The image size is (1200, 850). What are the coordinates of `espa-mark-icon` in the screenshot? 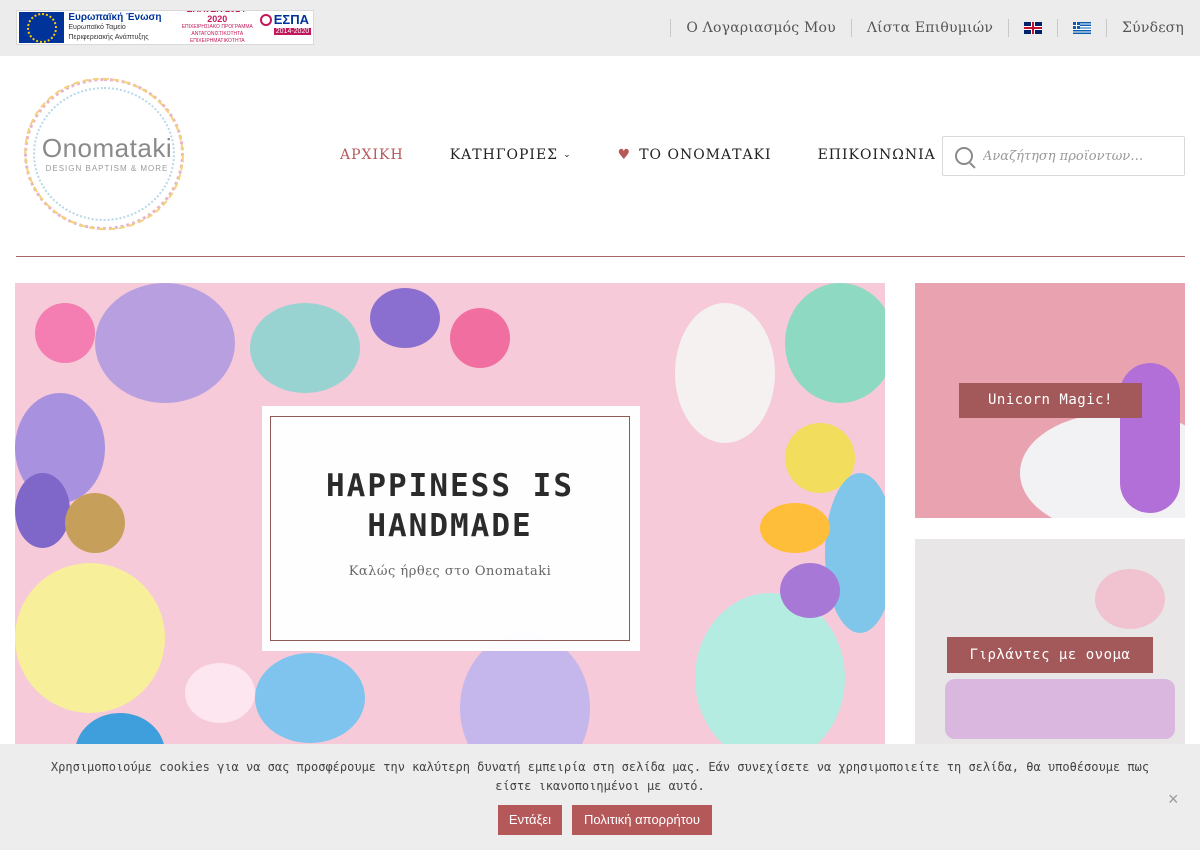 It's located at (265, 20).